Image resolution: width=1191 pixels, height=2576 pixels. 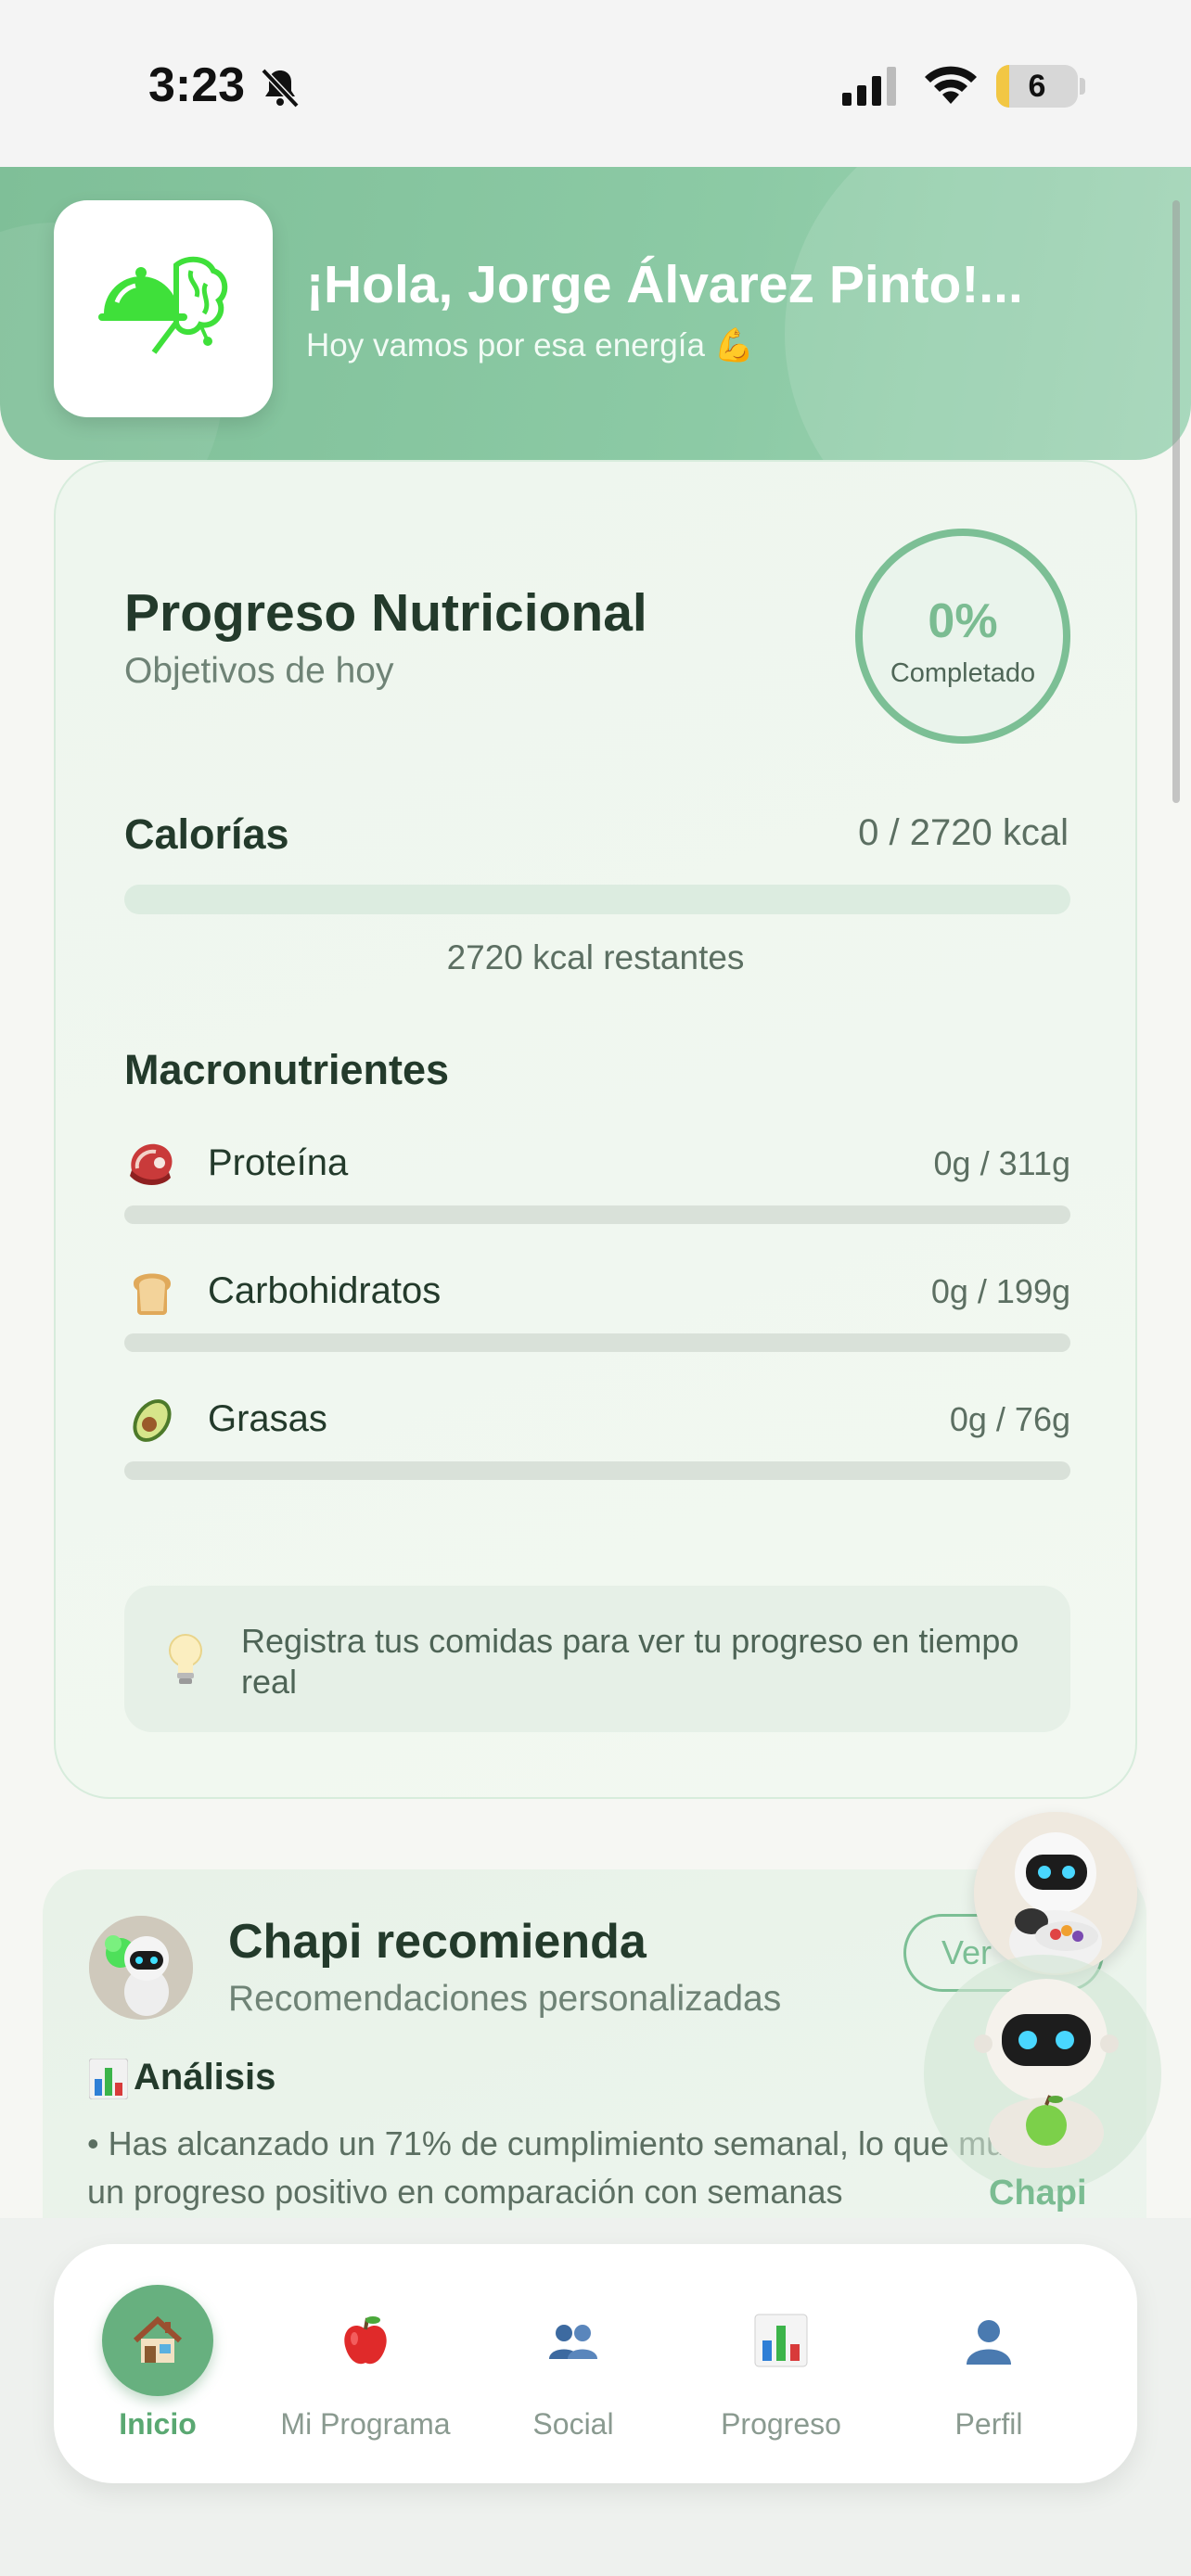 I want to click on macro-name: Proteína, so click(x=278, y=1163).